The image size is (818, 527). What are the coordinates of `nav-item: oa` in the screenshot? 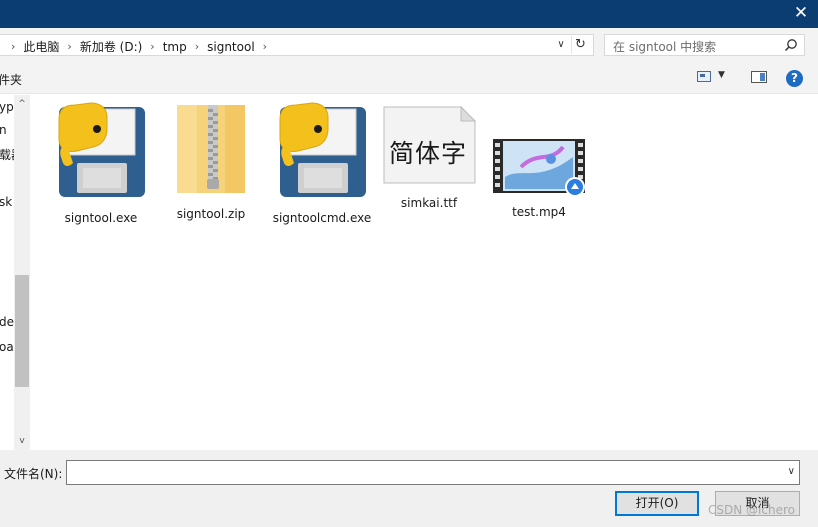 It's located at (7, 347).